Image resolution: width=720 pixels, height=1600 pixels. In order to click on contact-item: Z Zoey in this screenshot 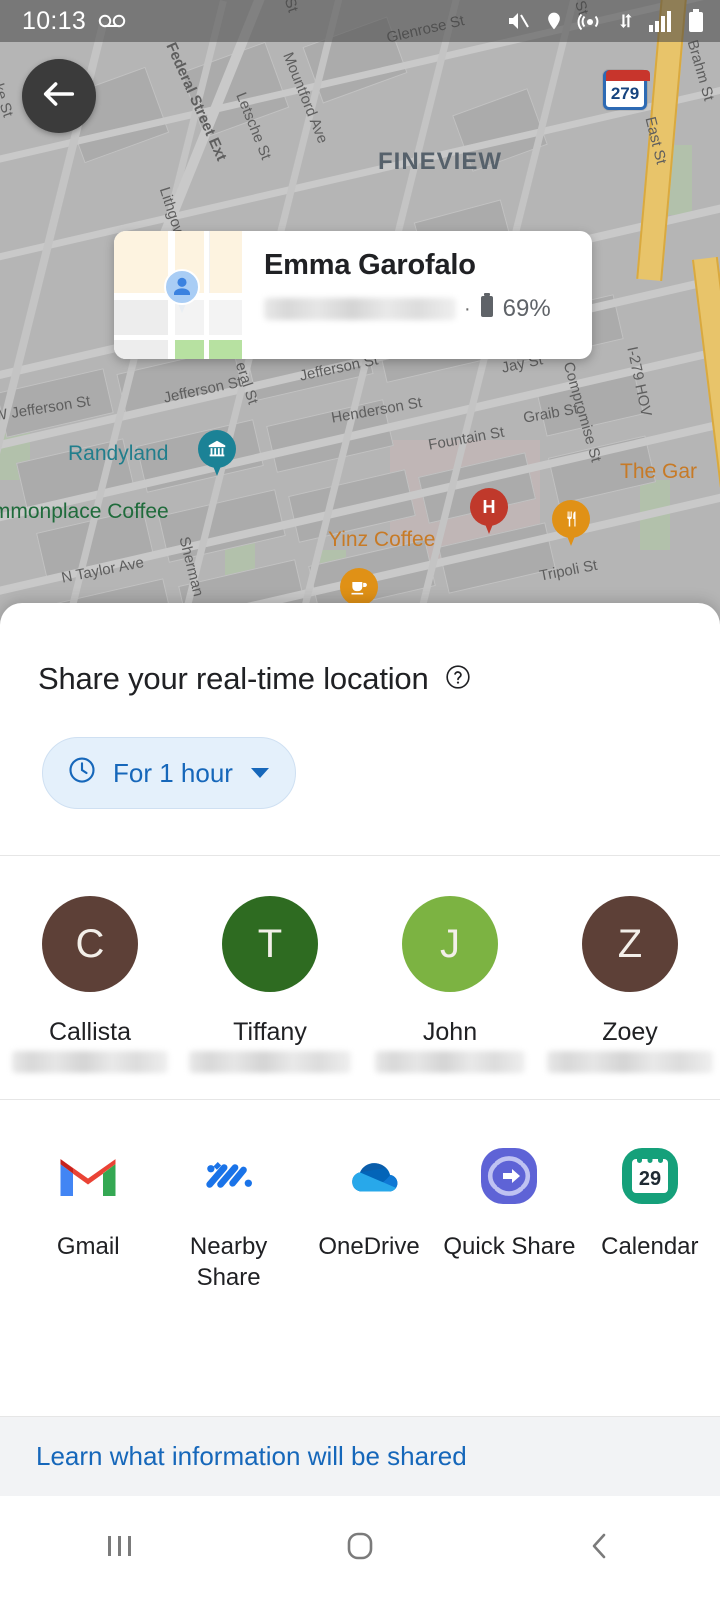, I will do `click(630, 971)`.